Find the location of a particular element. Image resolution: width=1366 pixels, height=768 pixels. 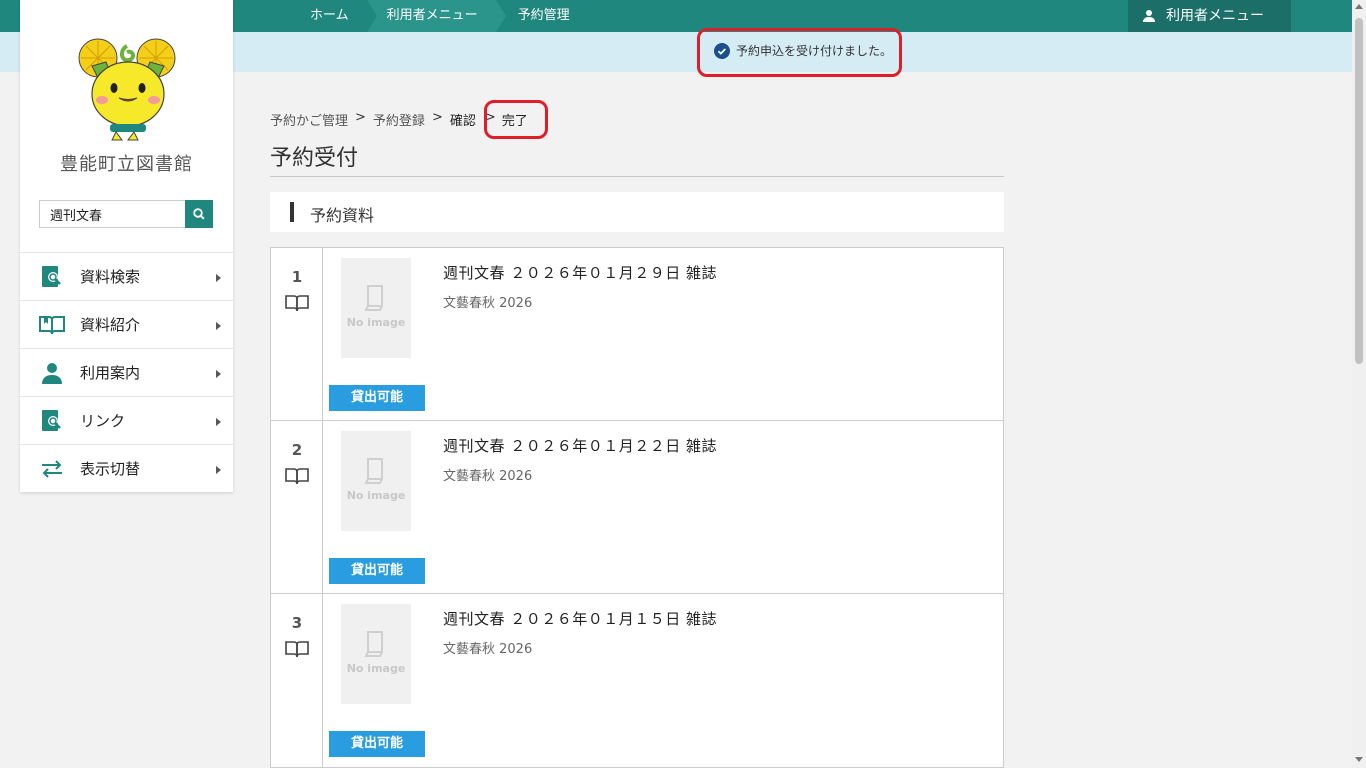

sidebar-item-label: リンク is located at coordinates (103, 421).